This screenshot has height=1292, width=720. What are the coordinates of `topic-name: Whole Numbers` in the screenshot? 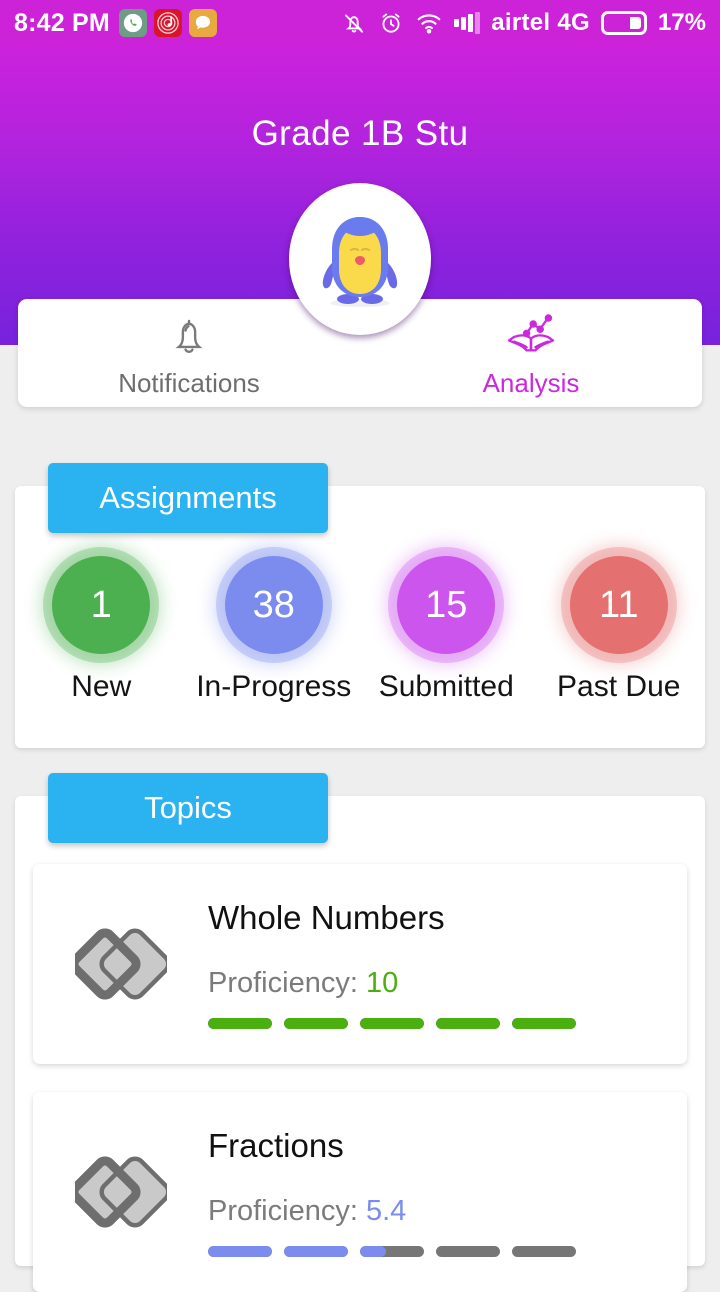 It's located at (326, 917).